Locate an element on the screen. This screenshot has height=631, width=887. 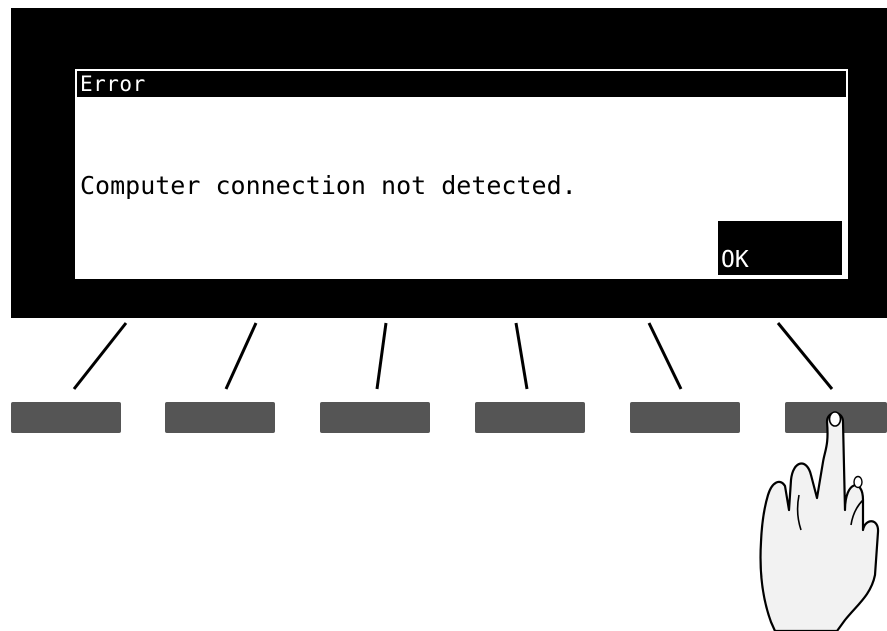
pointing-hand-icon is located at coordinates (819, 521).